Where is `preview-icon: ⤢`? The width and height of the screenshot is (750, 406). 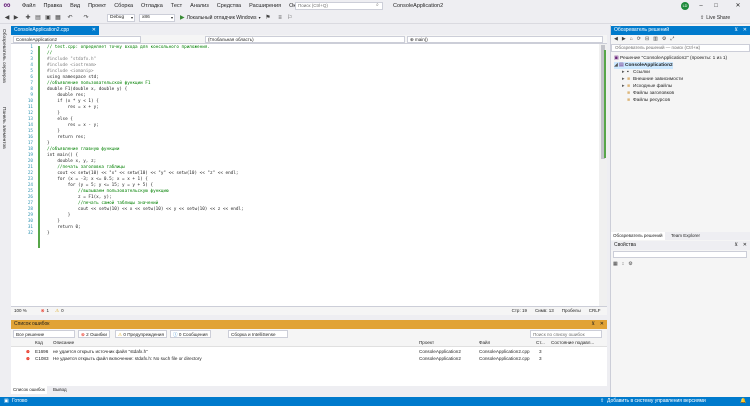
preview-icon: ⤢ is located at coordinates (672, 39).